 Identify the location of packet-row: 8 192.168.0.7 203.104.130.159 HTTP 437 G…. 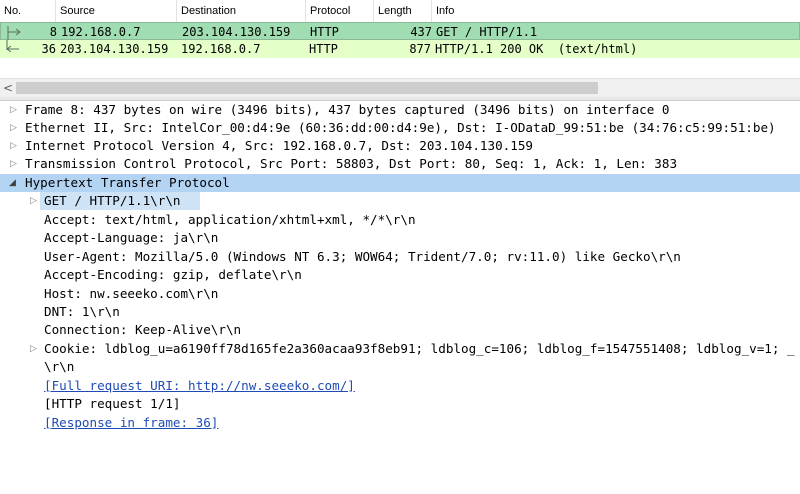
(400, 31).